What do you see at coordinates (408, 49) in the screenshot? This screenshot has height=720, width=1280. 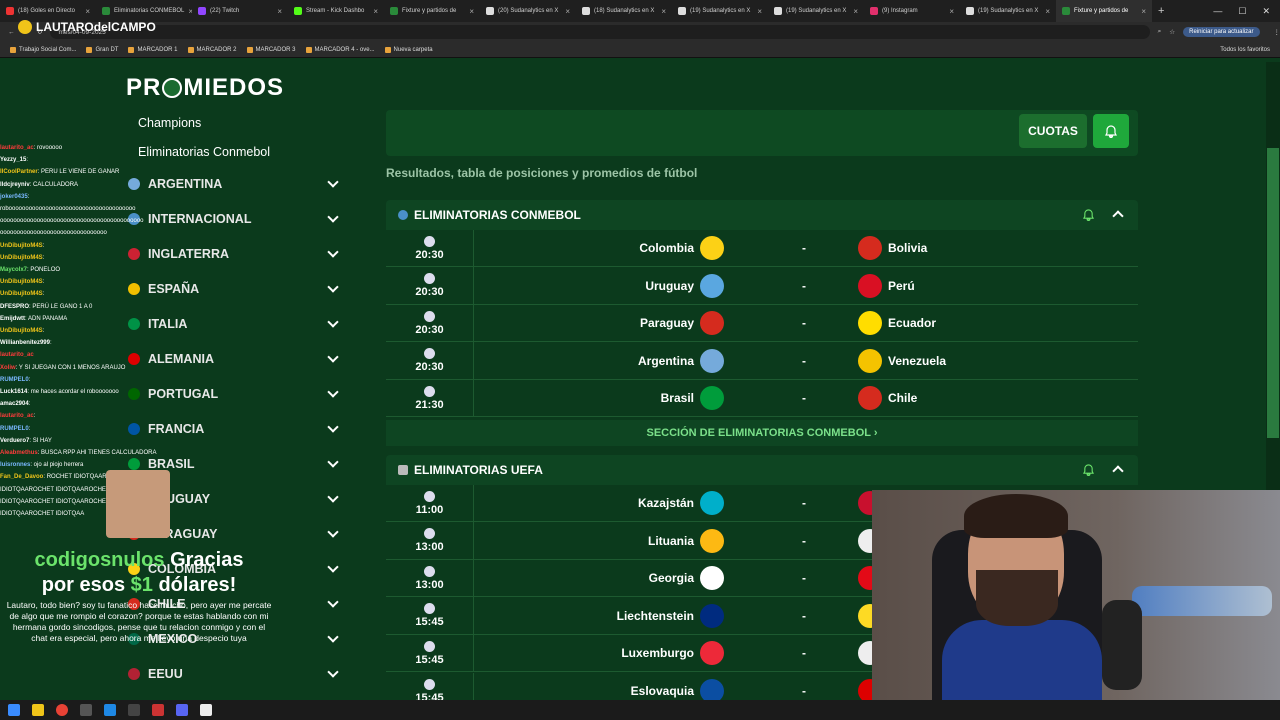 I see `bookmark-item: Nueva carpeta` at bounding box center [408, 49].